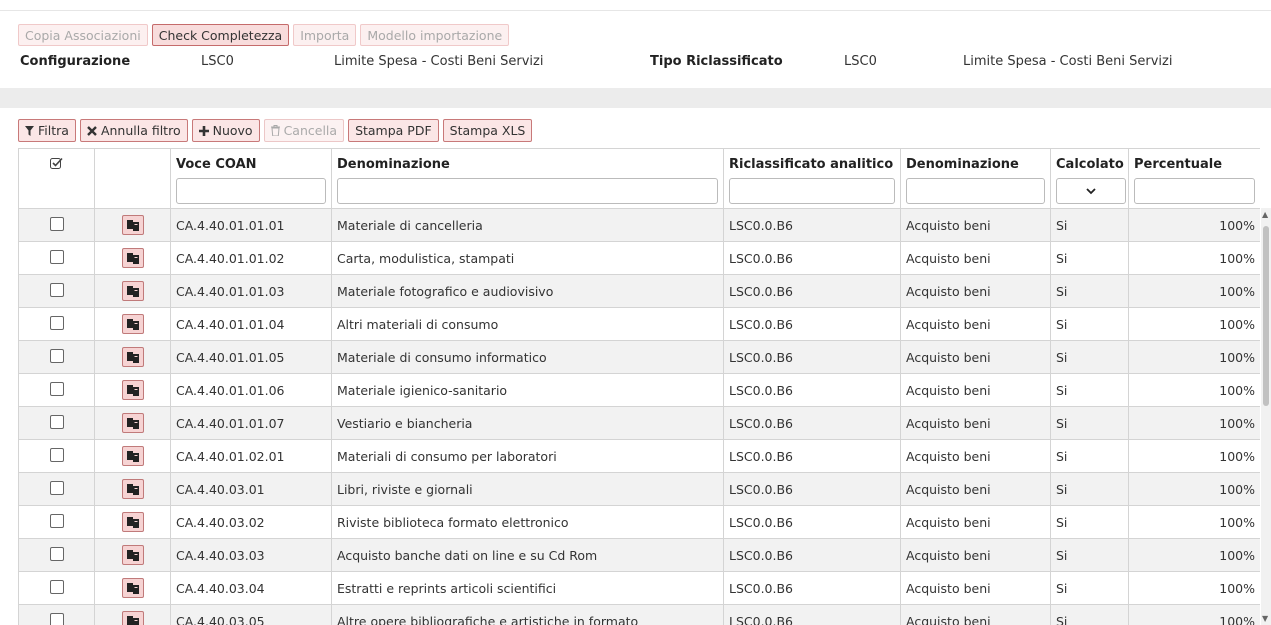 This screenshot has width=1271, height=625. I want to click on filtra-button: Filtra, so click(47, 130).